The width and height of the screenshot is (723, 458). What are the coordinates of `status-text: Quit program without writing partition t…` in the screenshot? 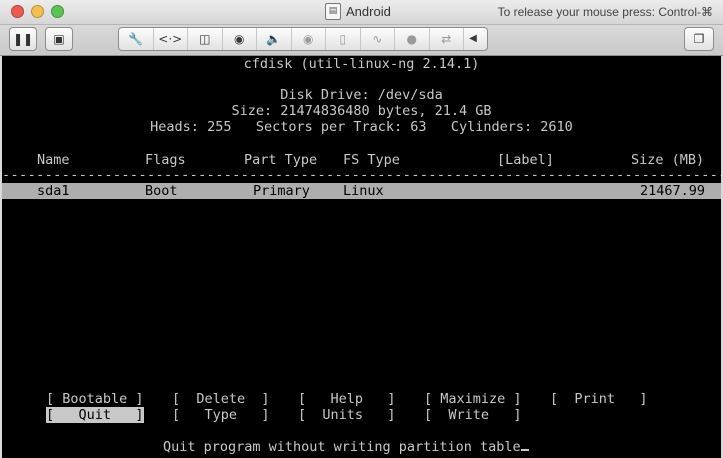 It's located at (342, 447).